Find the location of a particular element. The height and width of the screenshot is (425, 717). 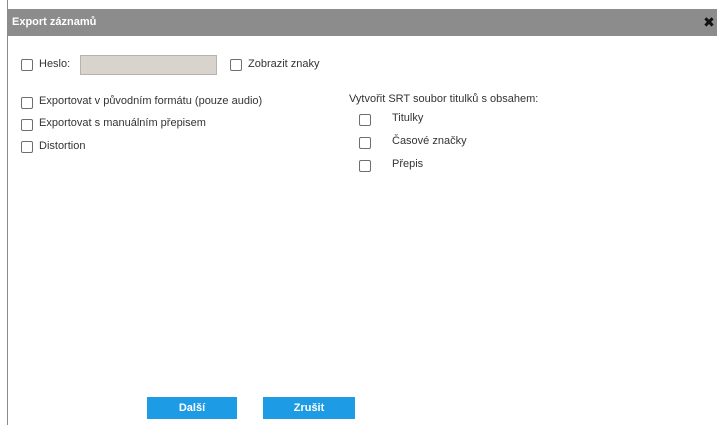

show-chars-checkbox is located at coordinates (236, 65).